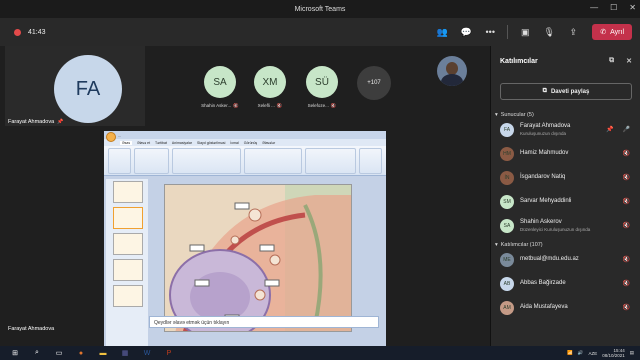 This screenshot has height=360, width=640. I want to click on mic-icon: 🎤, so click(626, 129).